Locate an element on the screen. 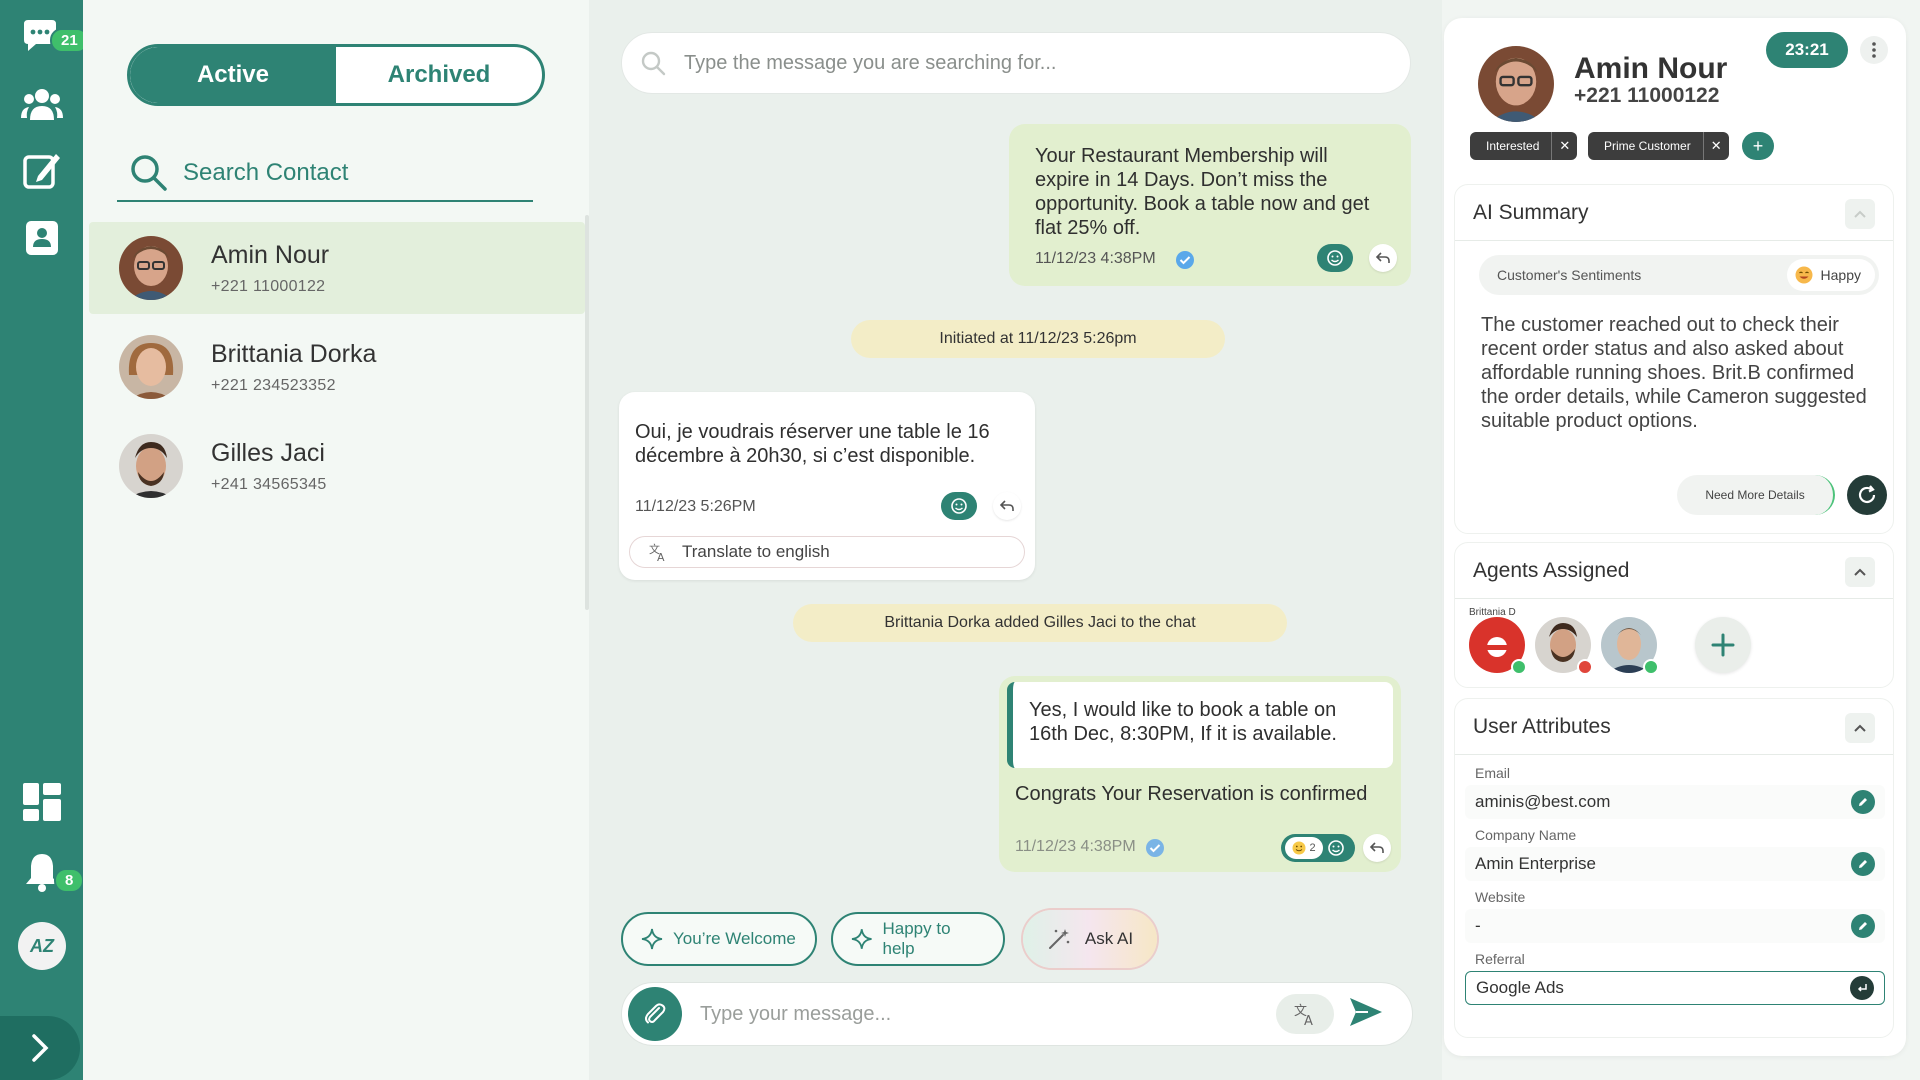 The width and height of the screenshot is (1920, 1080). quick-reply-youre-welcome: You’re Welcome is located at coordinates (719, 939).